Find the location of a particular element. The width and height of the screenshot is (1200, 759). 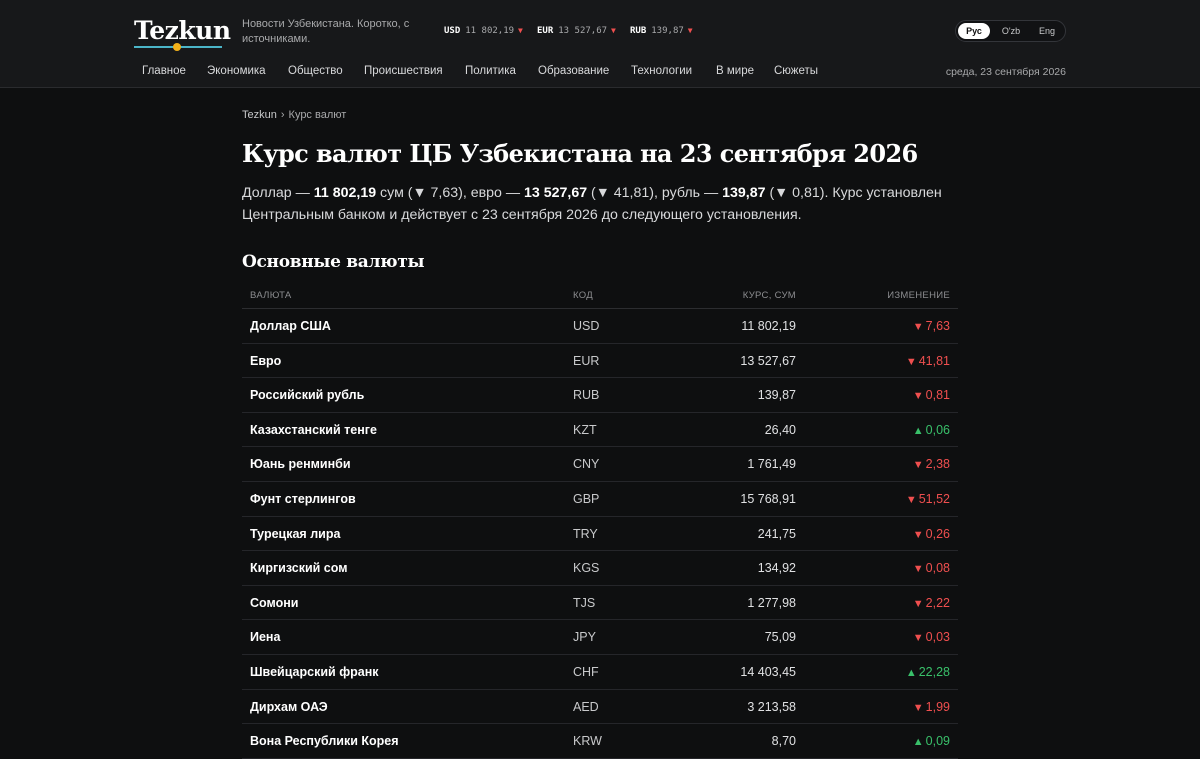

nav-item-society: Общество is located at coordinates (315, 71).